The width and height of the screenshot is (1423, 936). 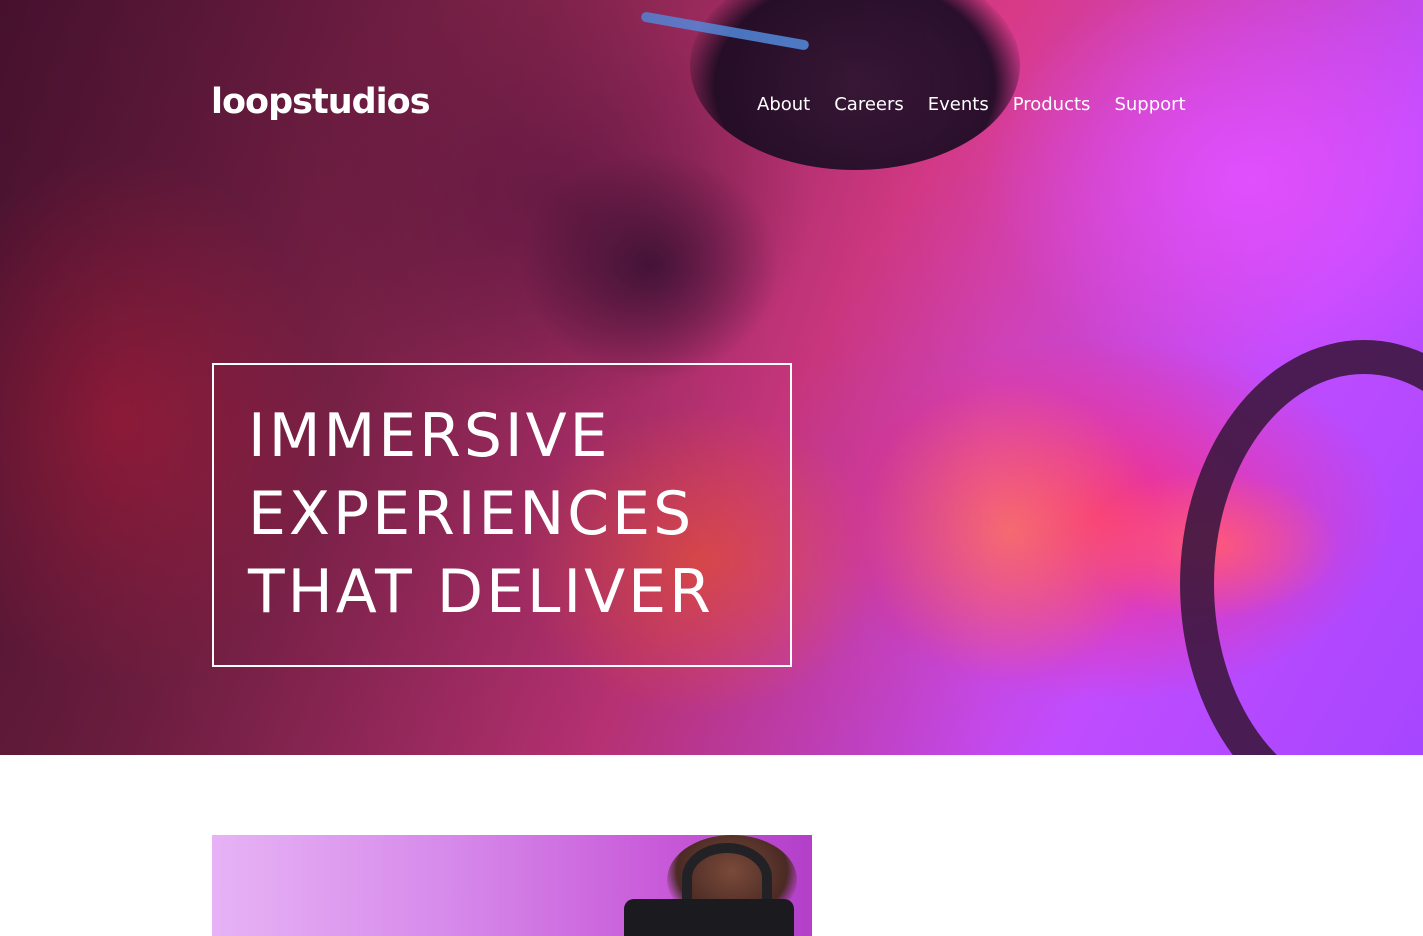 What do you see at coordinates (1052, 105) in the screenshot?
I see `nav-products: Products` at bounding box center [1052, 105].